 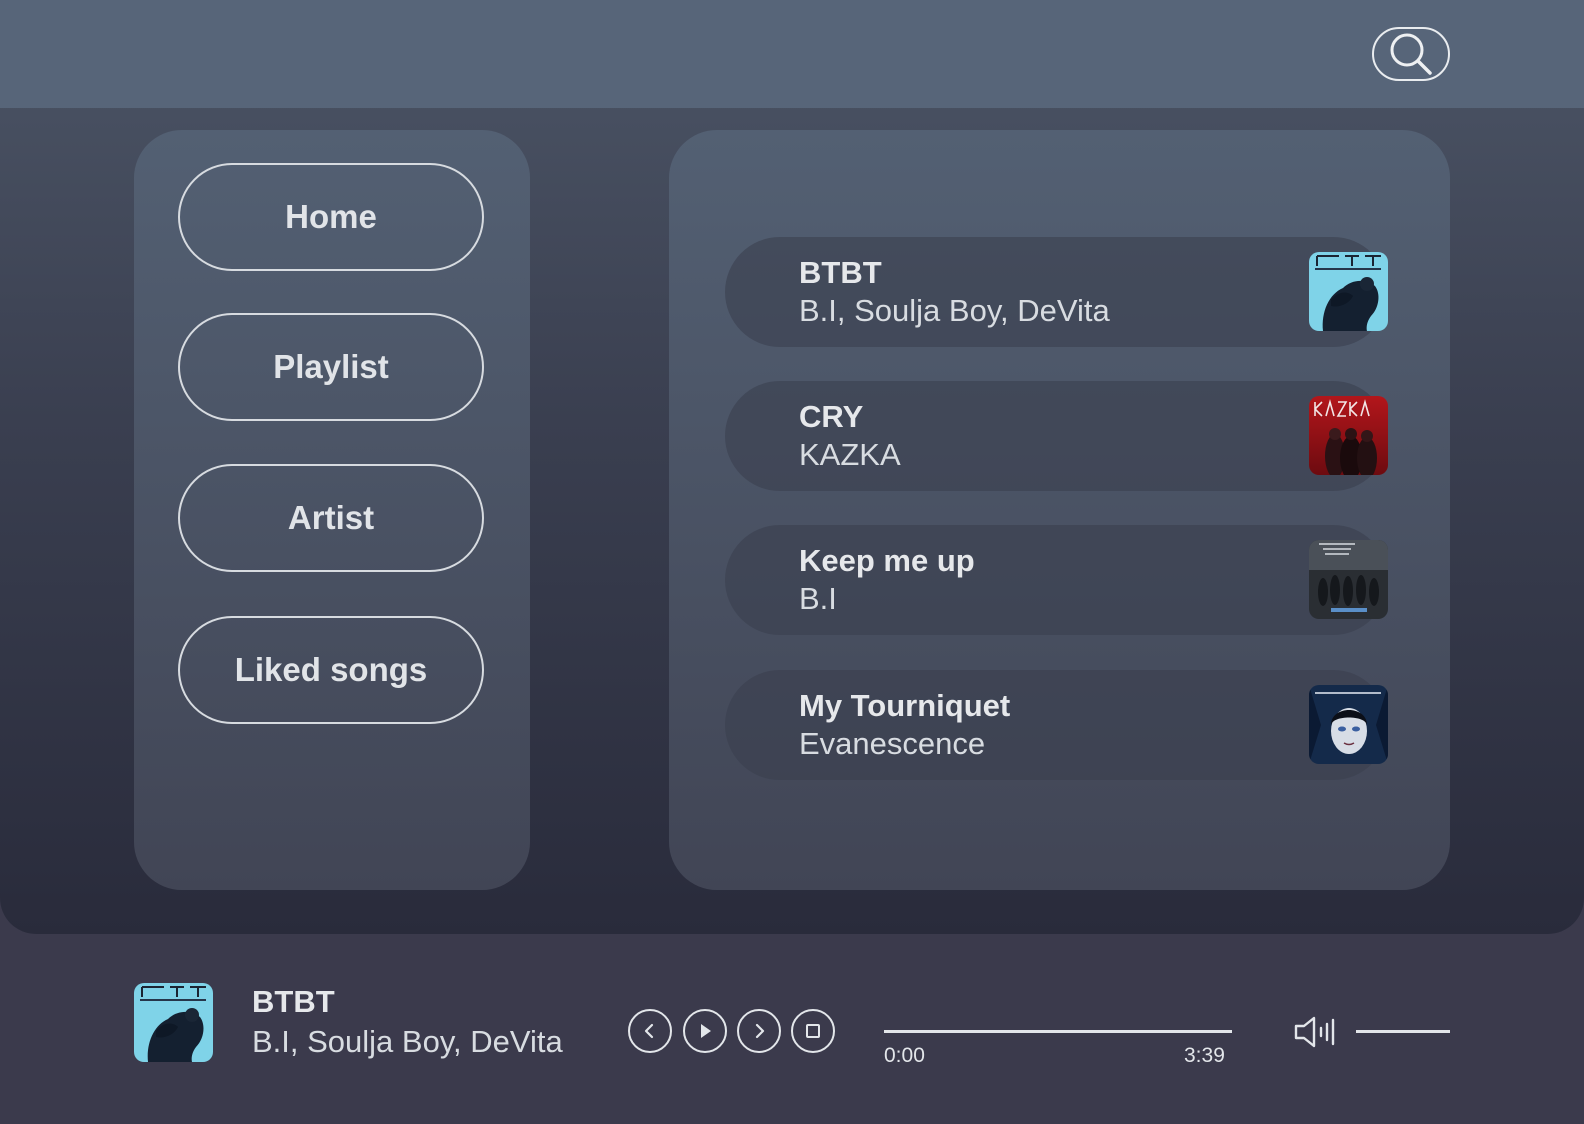 I want to click on song-artist: Evanescence, so click(x=892, y=743).